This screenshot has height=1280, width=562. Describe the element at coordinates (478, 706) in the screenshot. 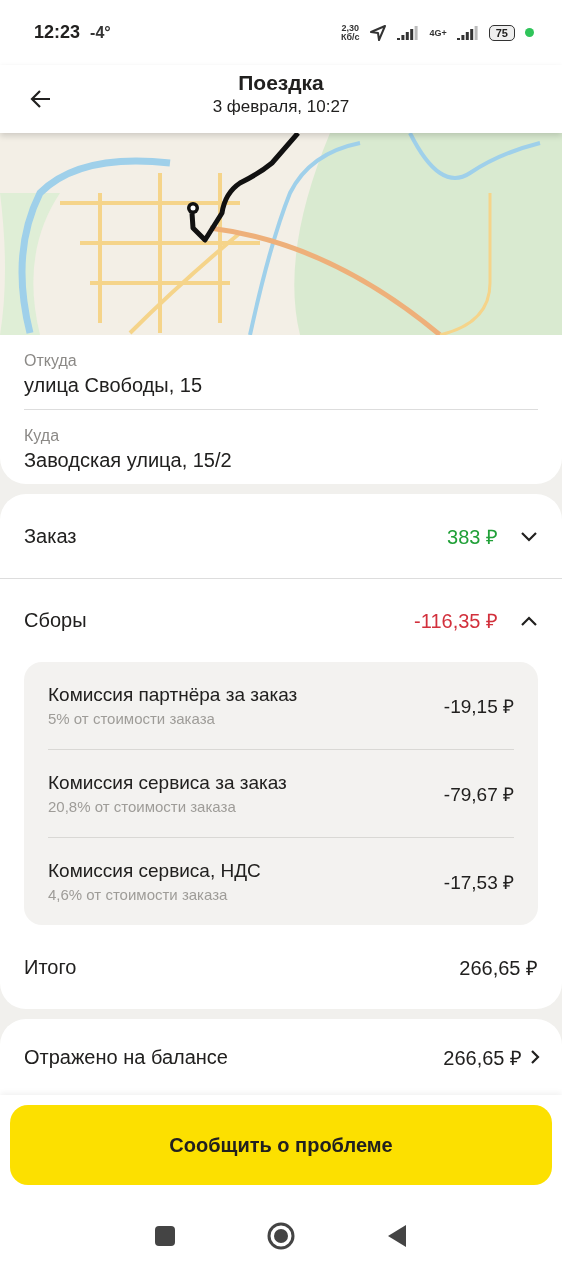

I see `fee-amount: -19,15 ₽` at that location.